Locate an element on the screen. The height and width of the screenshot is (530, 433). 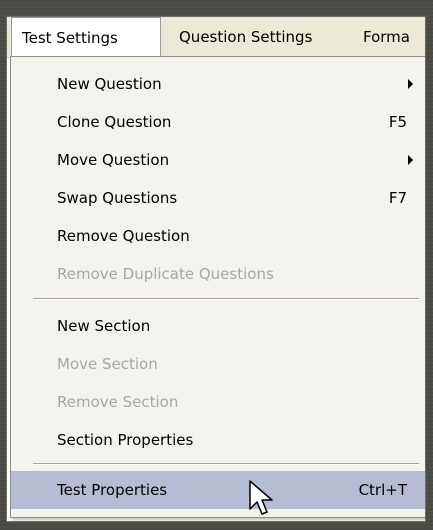
menu-item-label: New Section is located at coordinates (104, 326).